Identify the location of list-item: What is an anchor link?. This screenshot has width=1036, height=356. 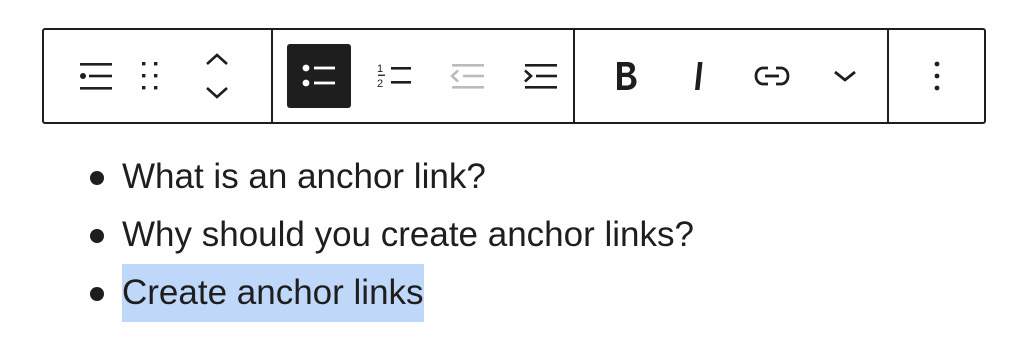
(347, 177).